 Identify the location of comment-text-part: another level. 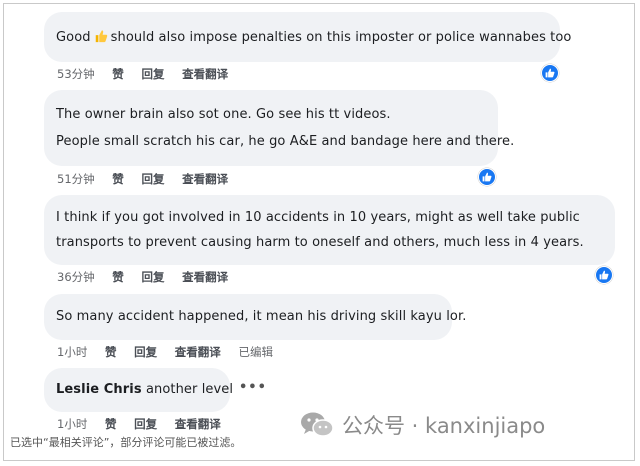
(189, 389).